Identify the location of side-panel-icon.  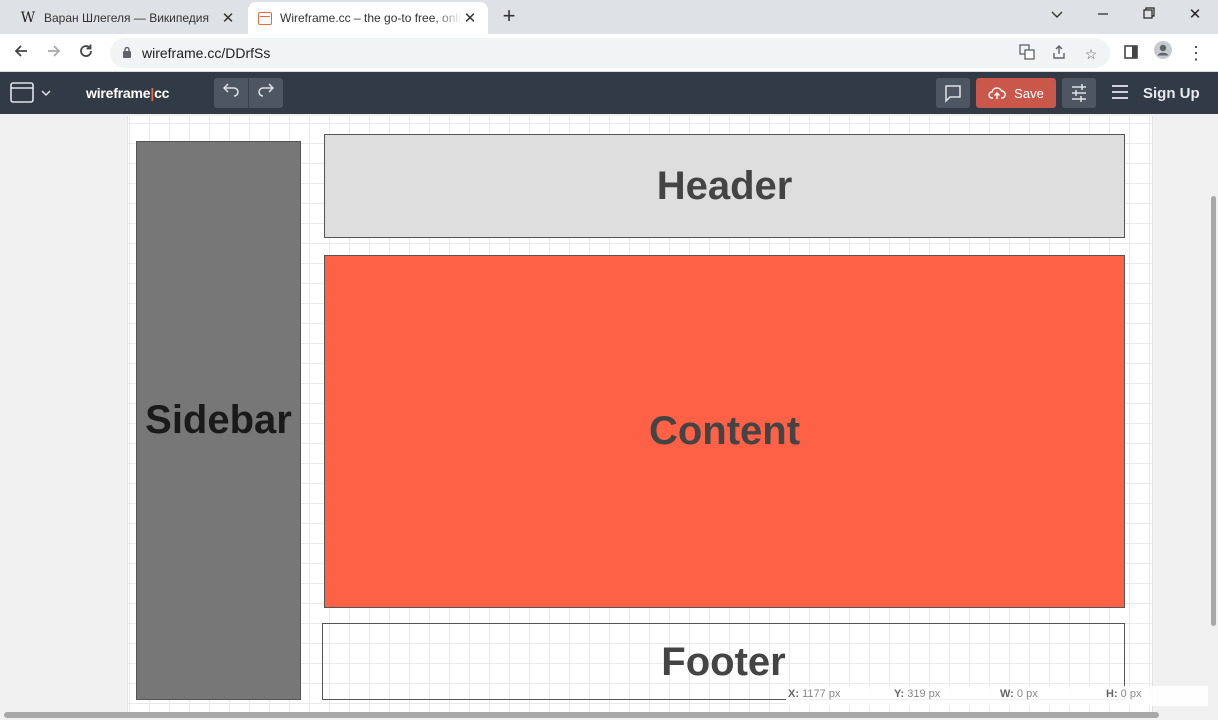
(1131, 53).